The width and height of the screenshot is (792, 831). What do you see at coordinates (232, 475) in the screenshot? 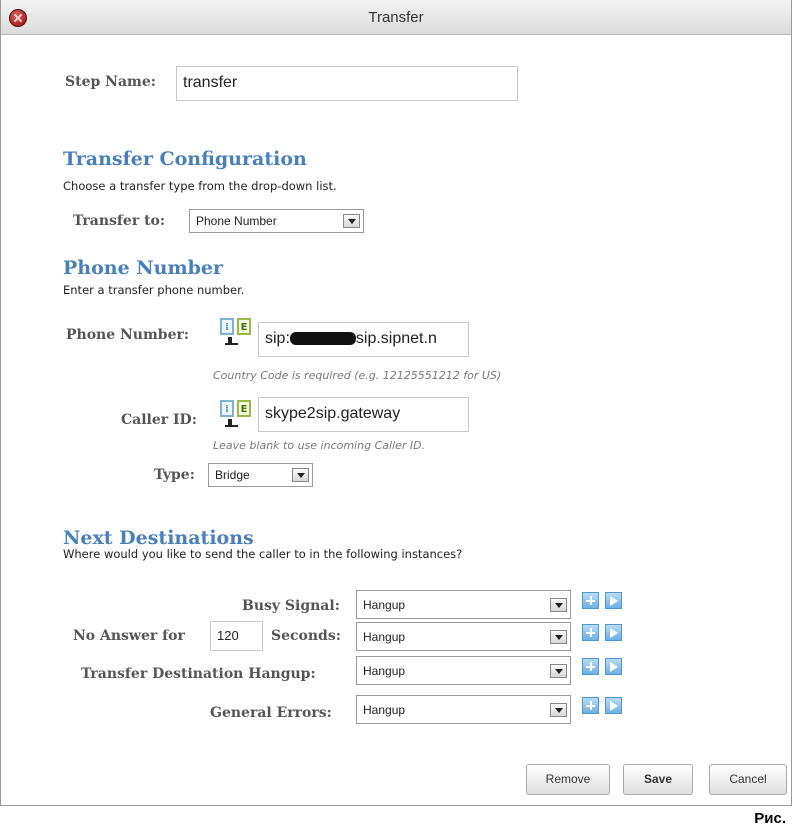
I see `type-value: Bridge` at bounding box center [232, 475].